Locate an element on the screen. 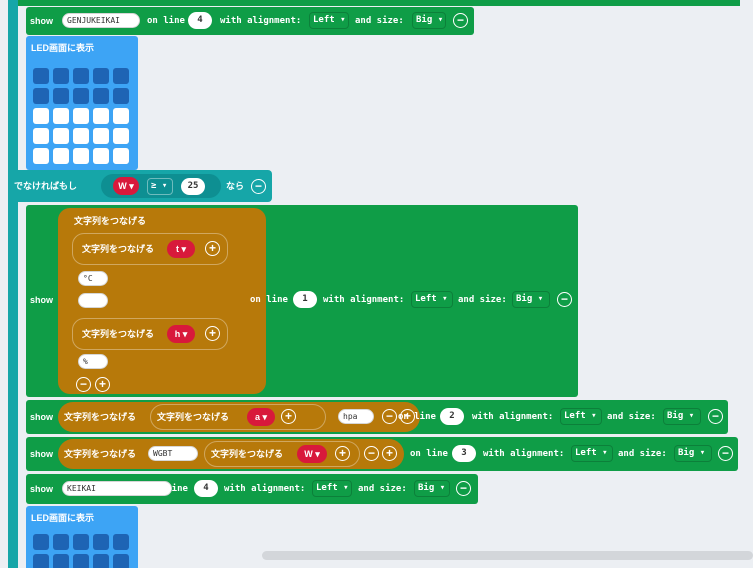  text-input-percent: % is located at coordinates (93, 361).